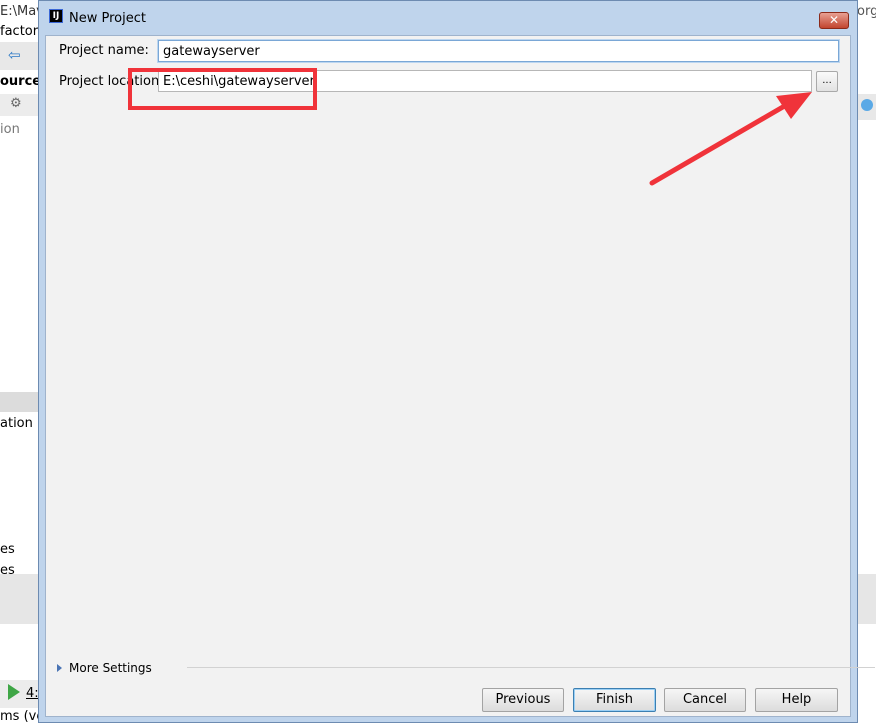  I want to click on annotation-arrow-icon, so click(730, 139).